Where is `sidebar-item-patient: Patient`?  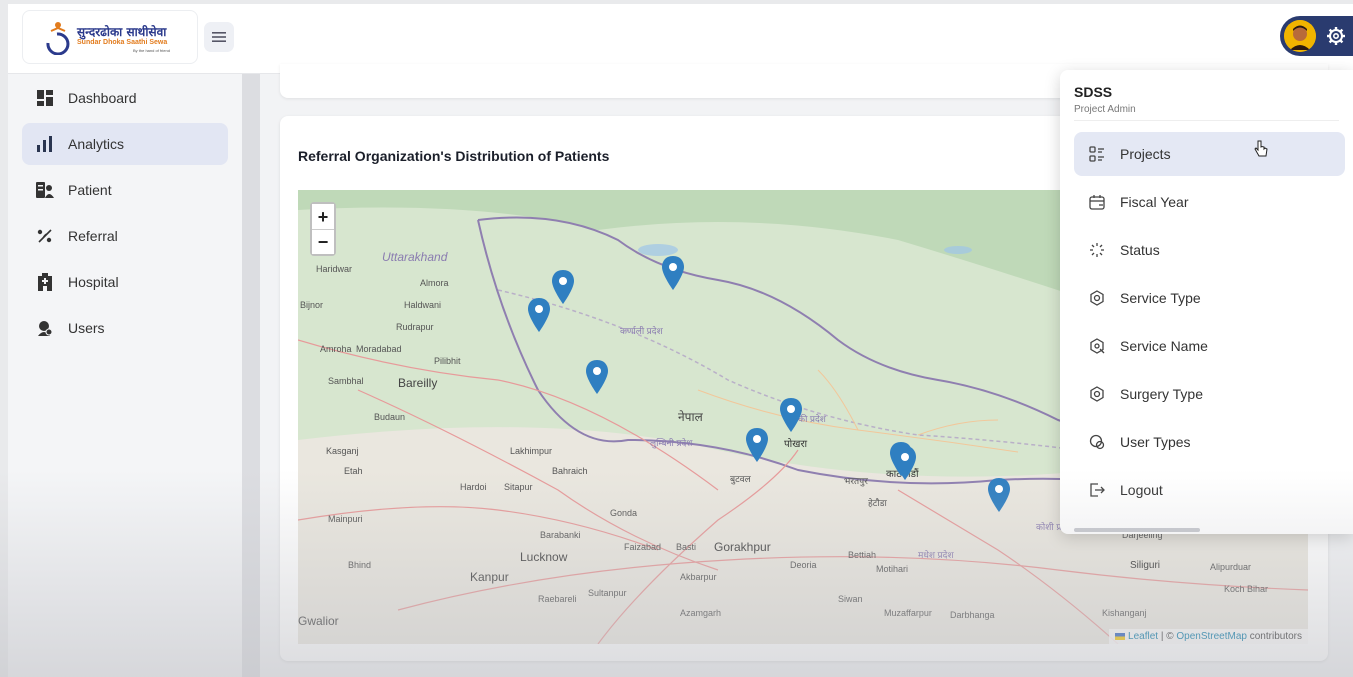
sidebar-item-patient: Patient is located at coordinates (125, 190).